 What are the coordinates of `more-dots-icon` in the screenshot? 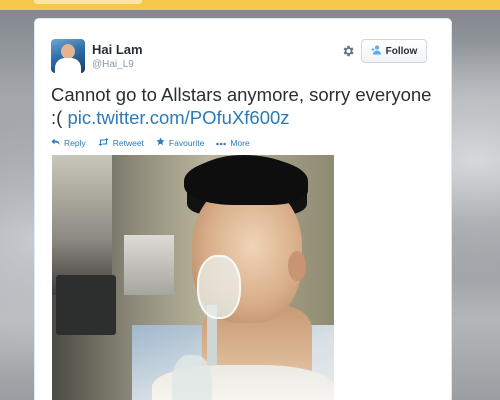 It's located at (221, 143).